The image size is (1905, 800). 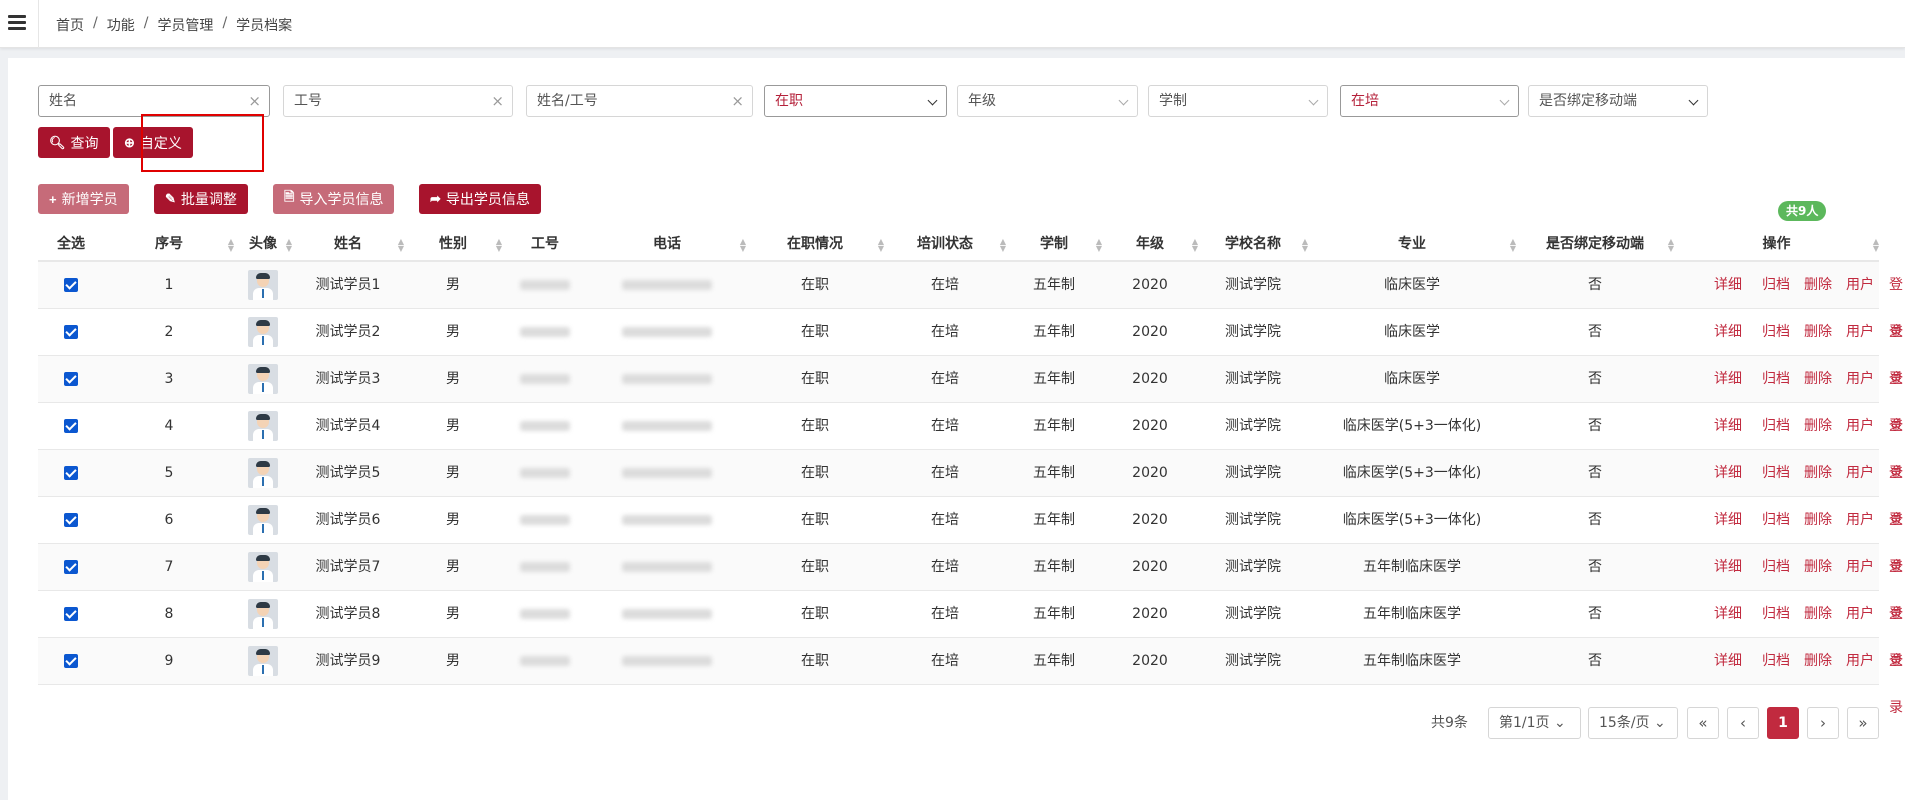 What do you see at coordinates (1777, 244) in the screenshot?
I see `column-header-actions: 操作 ▲ ▼` at bounding box center [1777, 244].